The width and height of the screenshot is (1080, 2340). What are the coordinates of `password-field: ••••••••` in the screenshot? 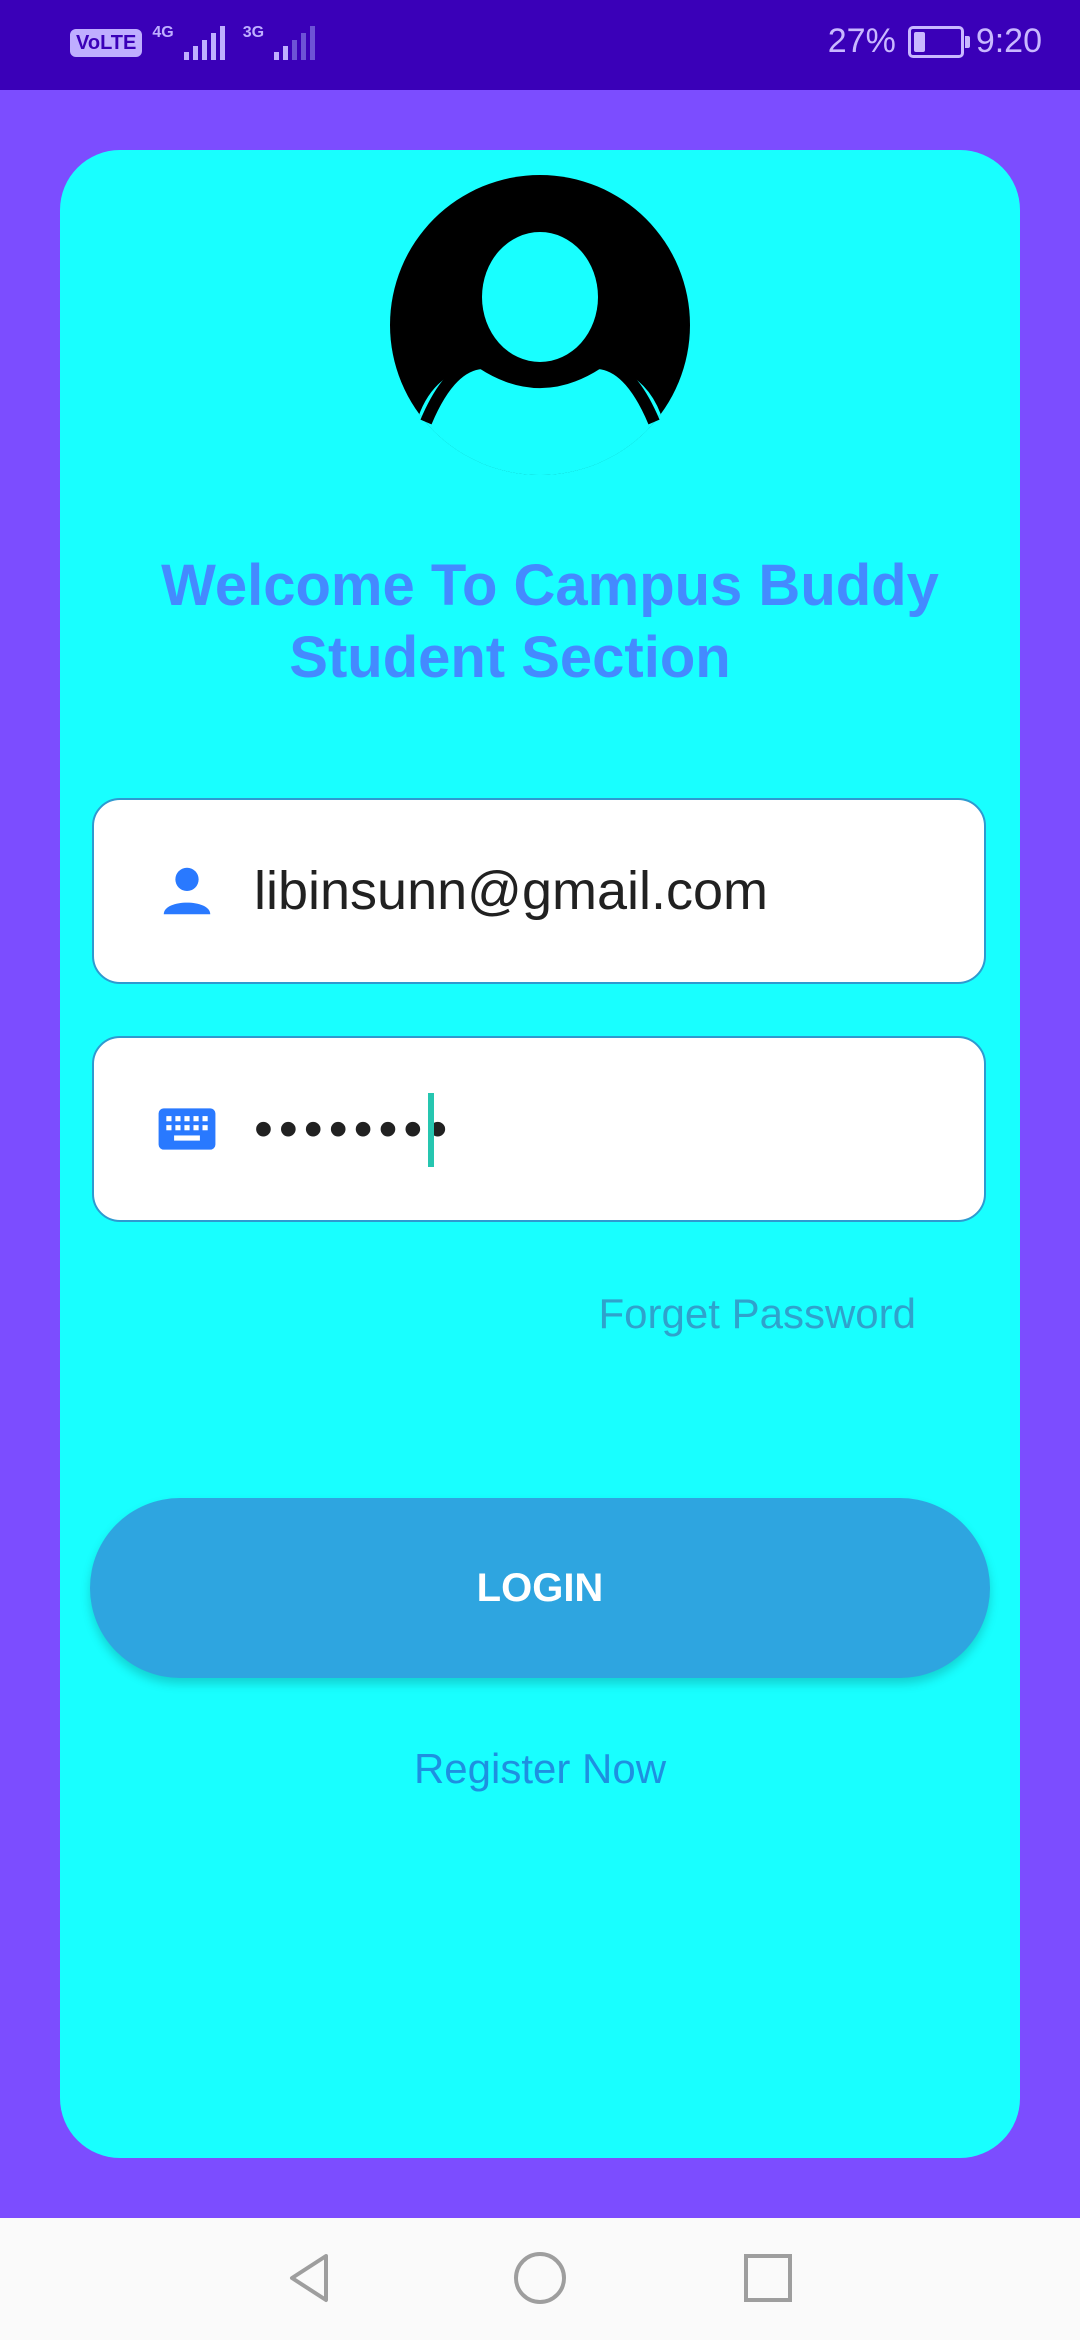 It's located at (539, 1129).